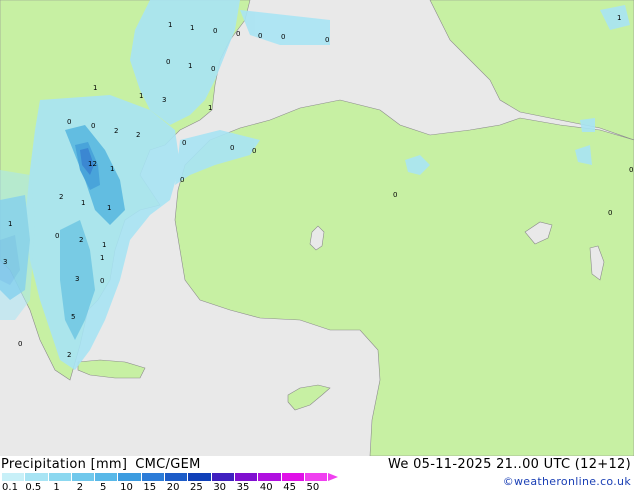 The width and height of the screenshot is (634, 493). Describe the element at coordinates (333, 477) in the screenshot. I see `legend-arrow` at that location.